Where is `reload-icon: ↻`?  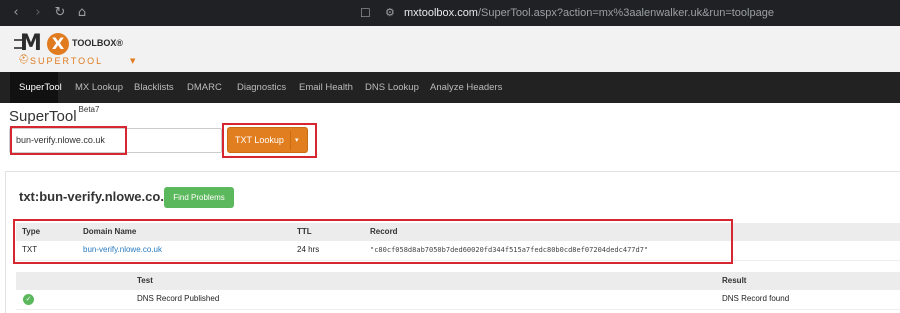 reload-icon: ↻ is located at coordinates (60, 13).